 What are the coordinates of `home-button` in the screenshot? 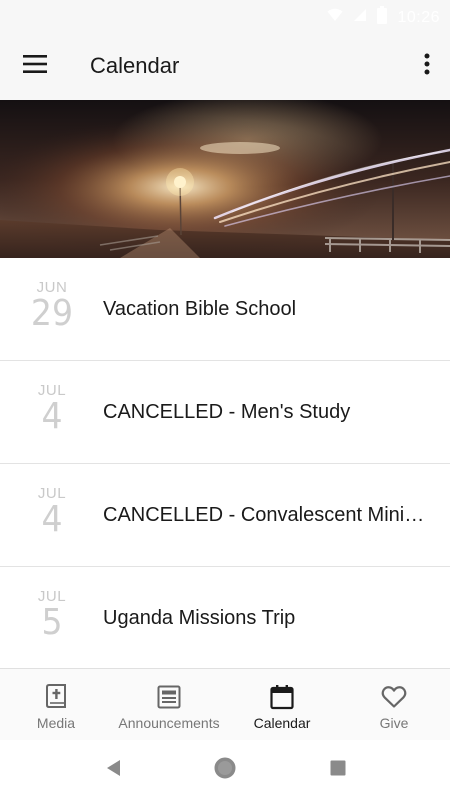 It's located at (225, 770).